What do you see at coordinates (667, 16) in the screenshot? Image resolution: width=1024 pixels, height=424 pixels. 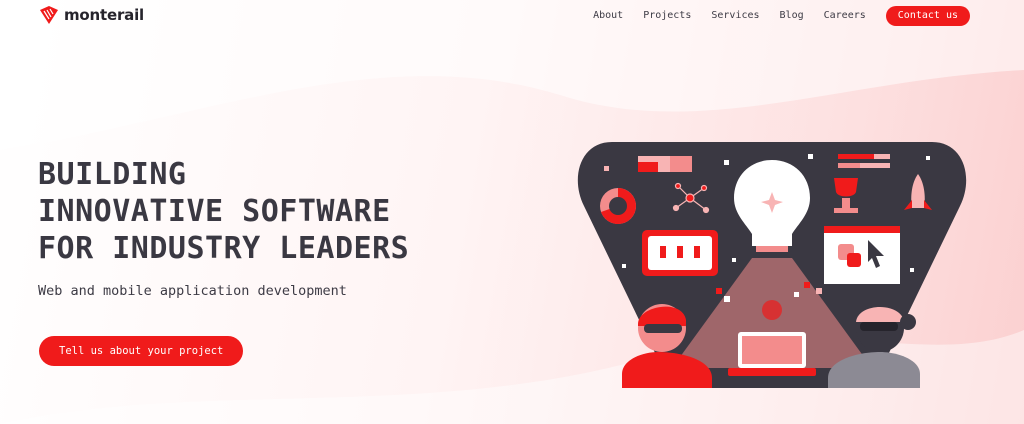 I see `nav-projects: Projects` at bounding box center [667, 16].